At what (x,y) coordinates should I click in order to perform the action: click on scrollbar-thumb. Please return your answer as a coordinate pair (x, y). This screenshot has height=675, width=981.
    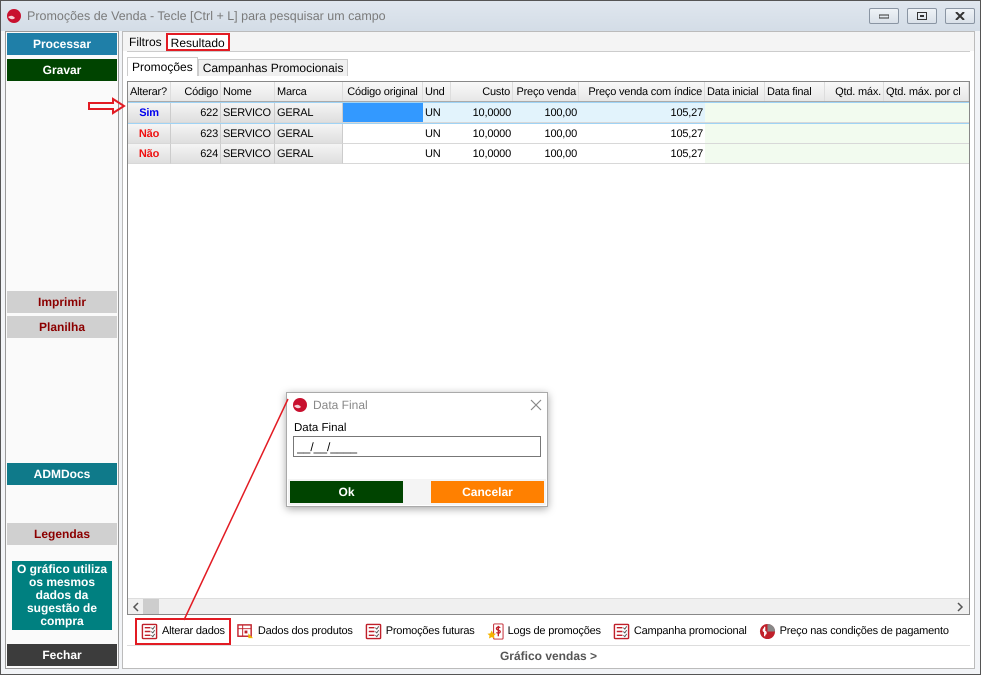
    Looking at the image, I should click on (151, 606).